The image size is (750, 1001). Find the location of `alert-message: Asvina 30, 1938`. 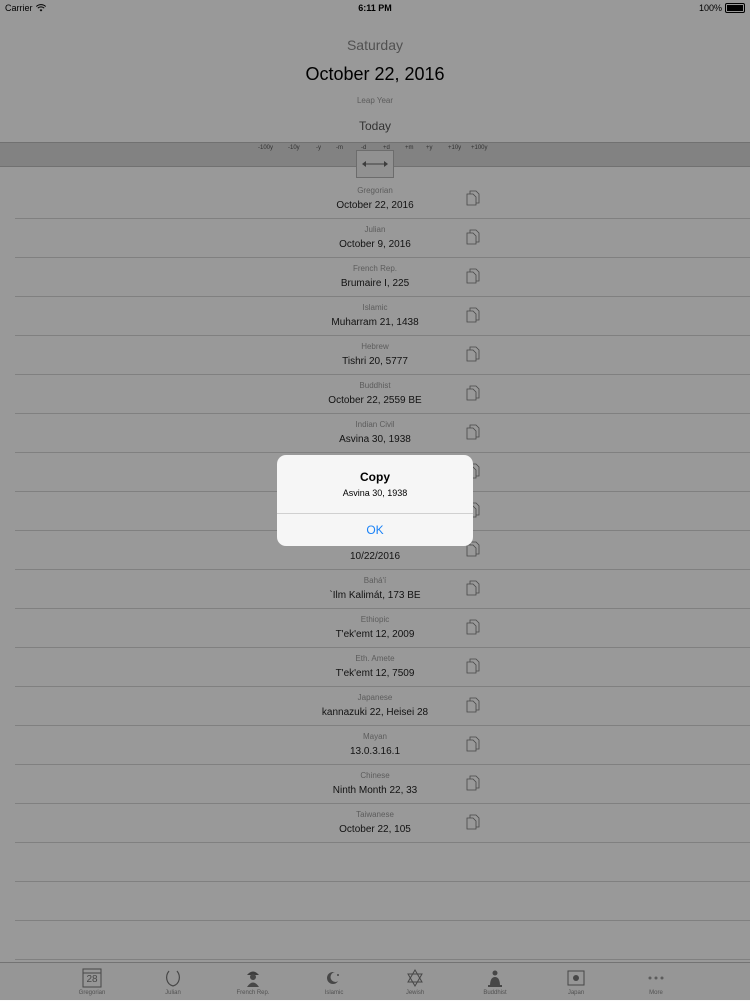

alert-message: Asvina 30, 1938 is located at coordinates (375, 493).